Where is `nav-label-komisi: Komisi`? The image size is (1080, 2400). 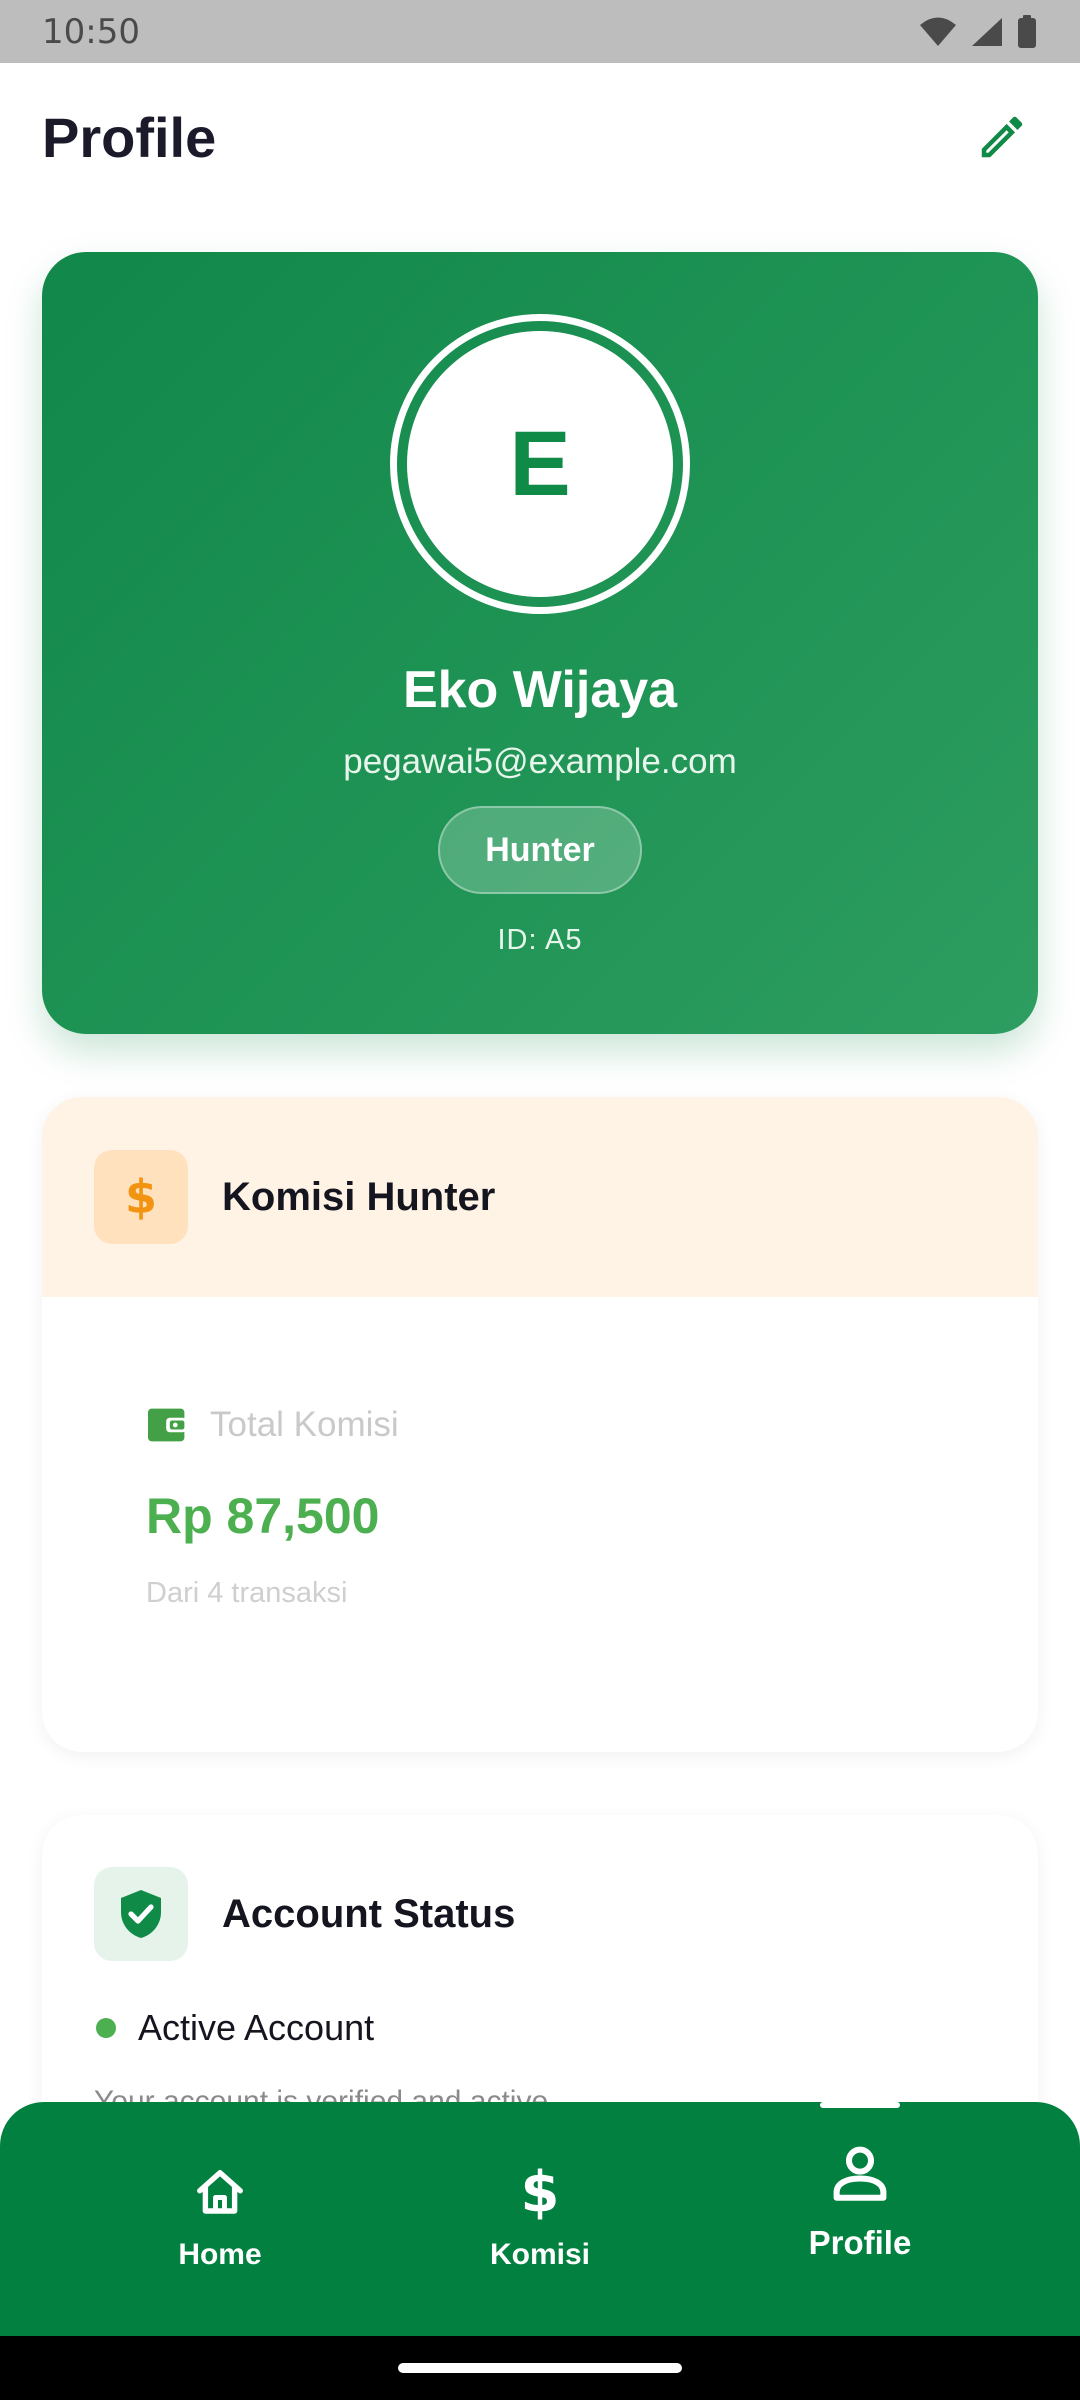 nav-label-komisi: Komisi is located at coordinates (540, 2254).